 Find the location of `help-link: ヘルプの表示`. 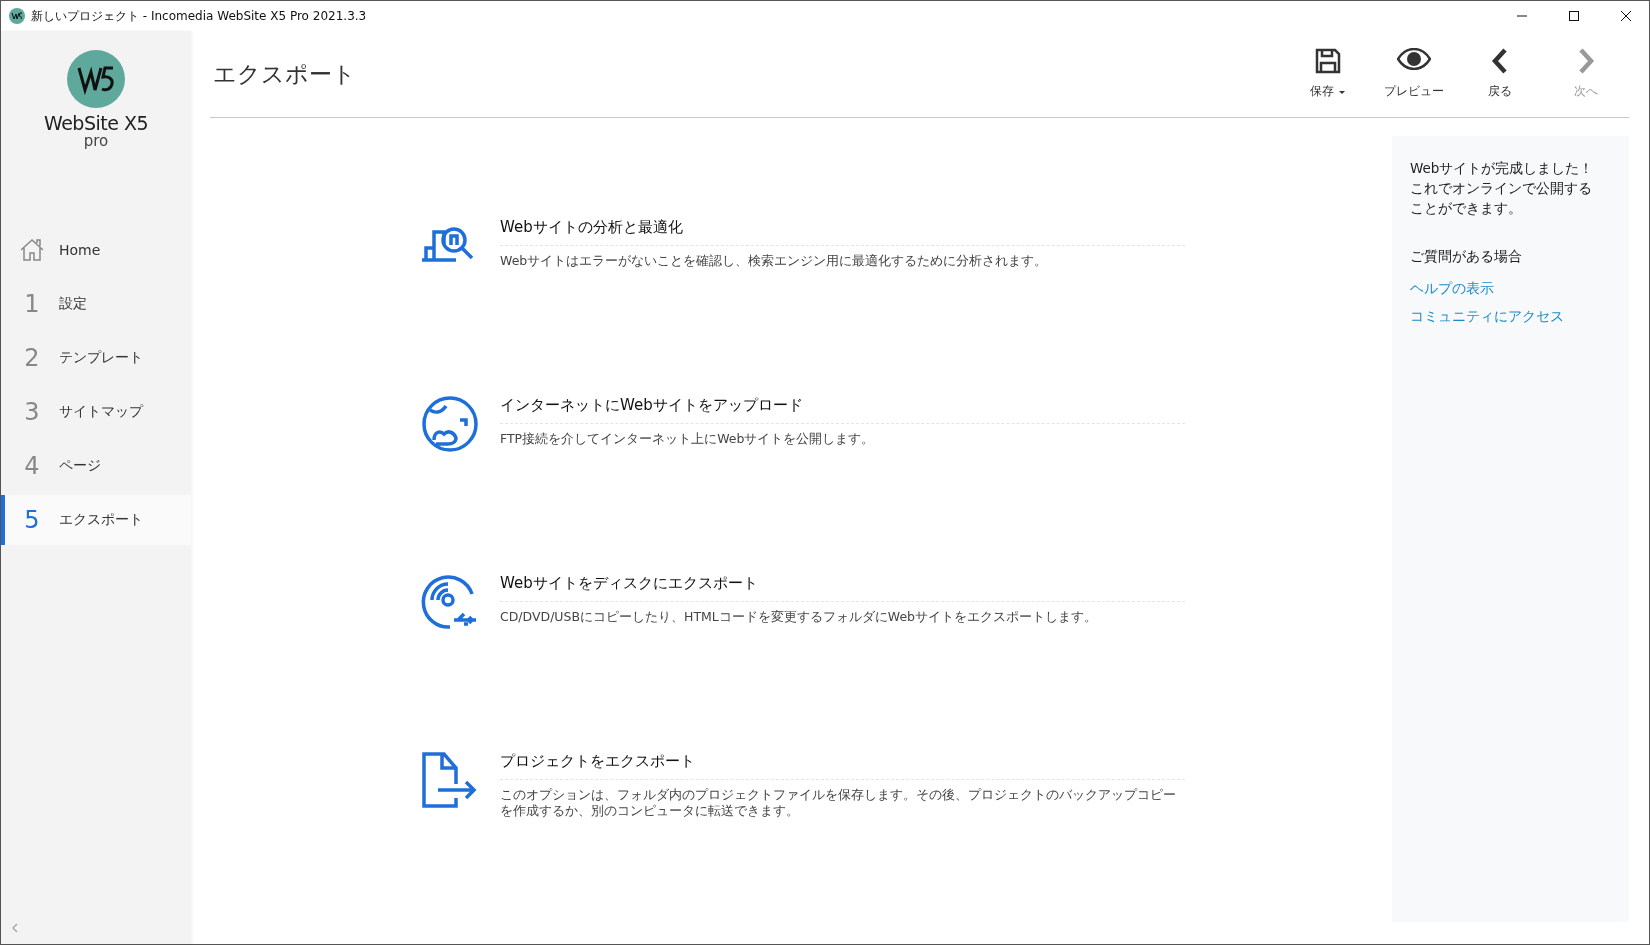

help-link: ヘルプの表示 is located at coordinates (1504, 288).